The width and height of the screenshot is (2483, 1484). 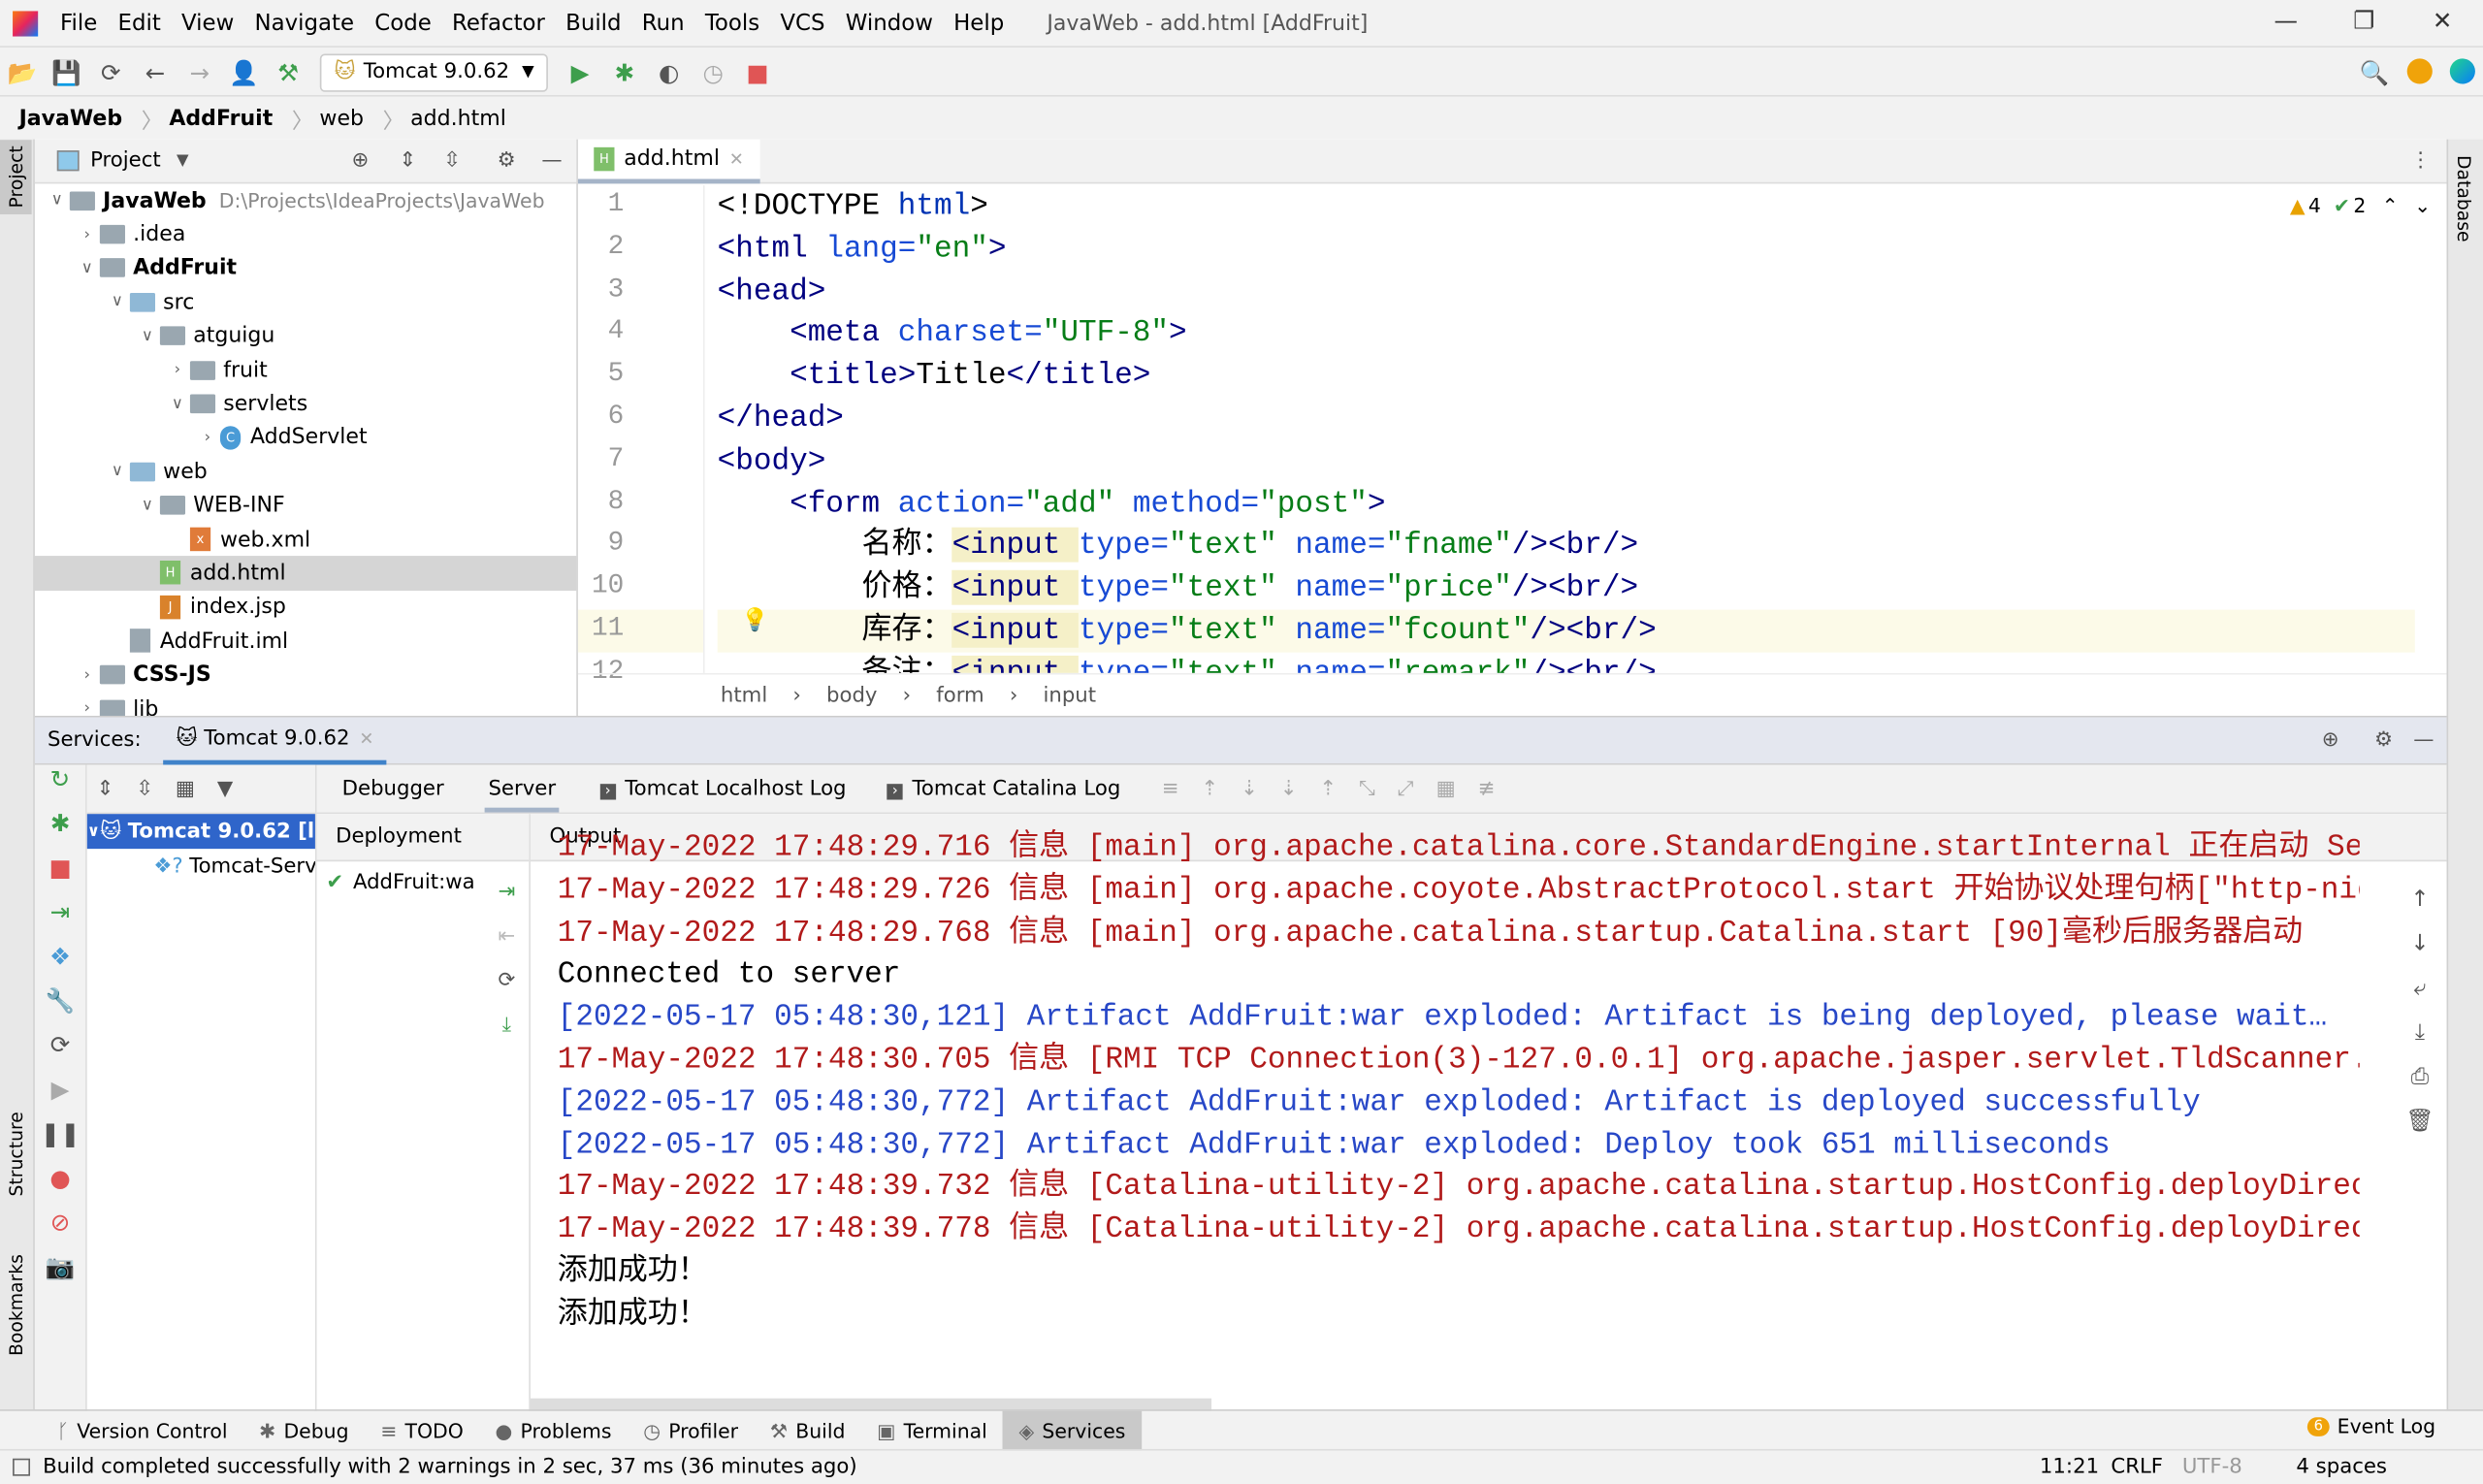 I want to click on menu-navigate: Navigate, so click(x=305, y=24).